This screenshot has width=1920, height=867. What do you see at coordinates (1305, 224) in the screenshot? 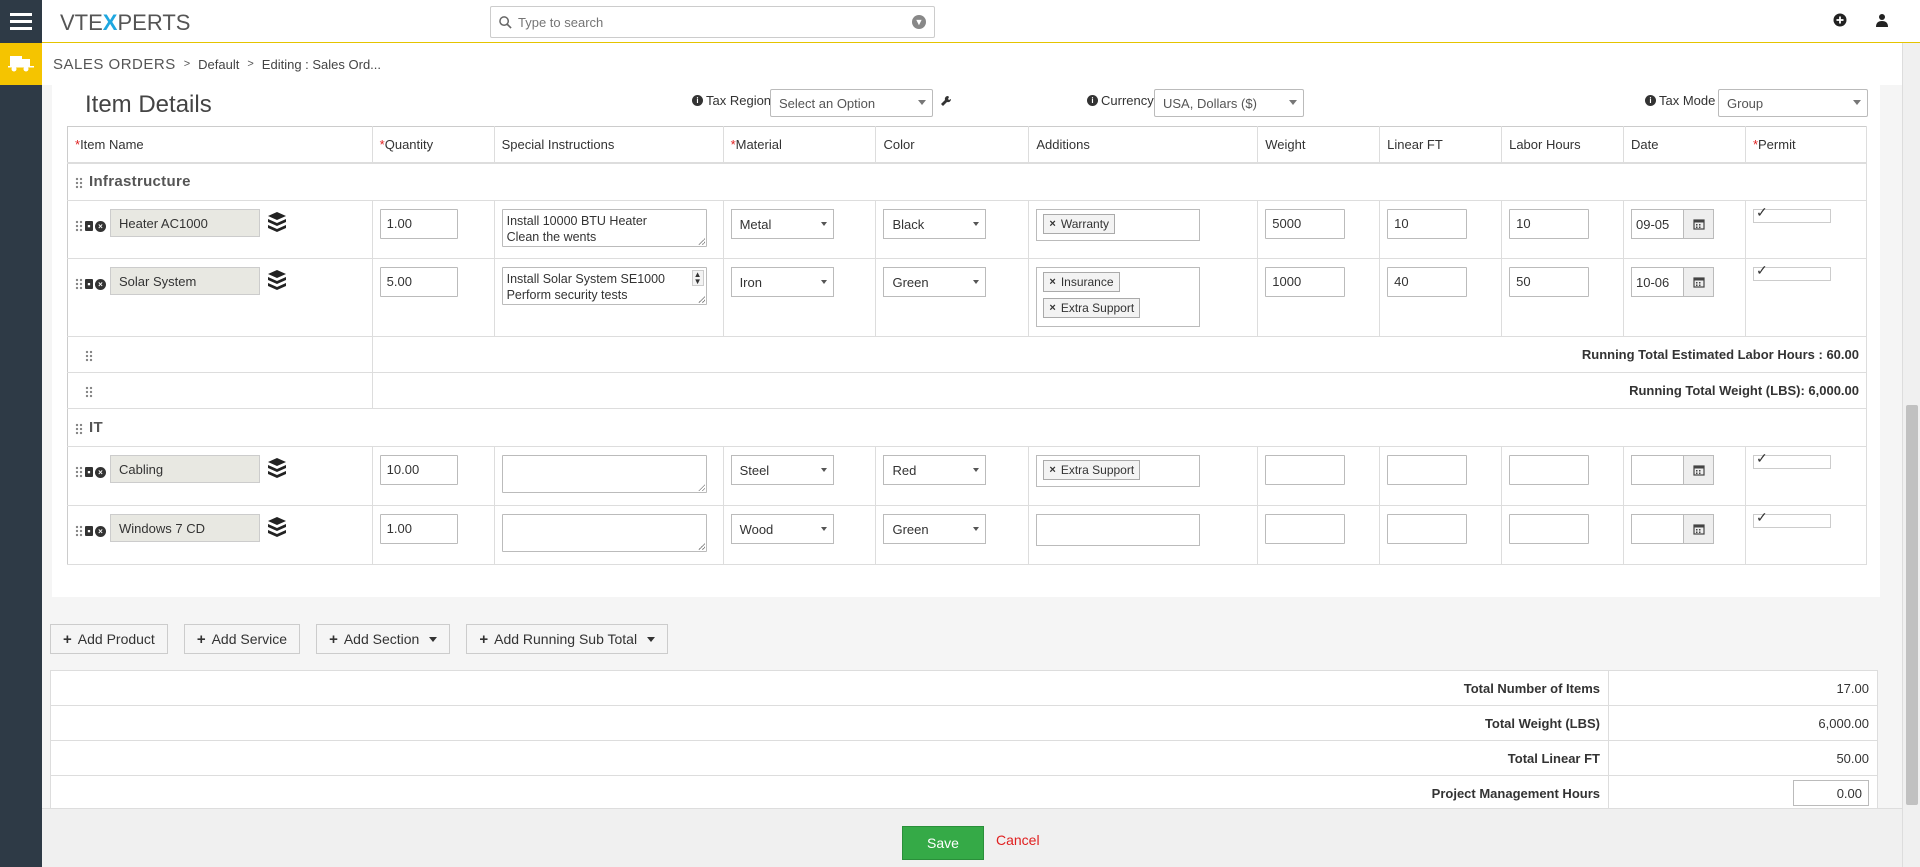
I see `weight-input: 5000` at bounding box center [1305, 224].